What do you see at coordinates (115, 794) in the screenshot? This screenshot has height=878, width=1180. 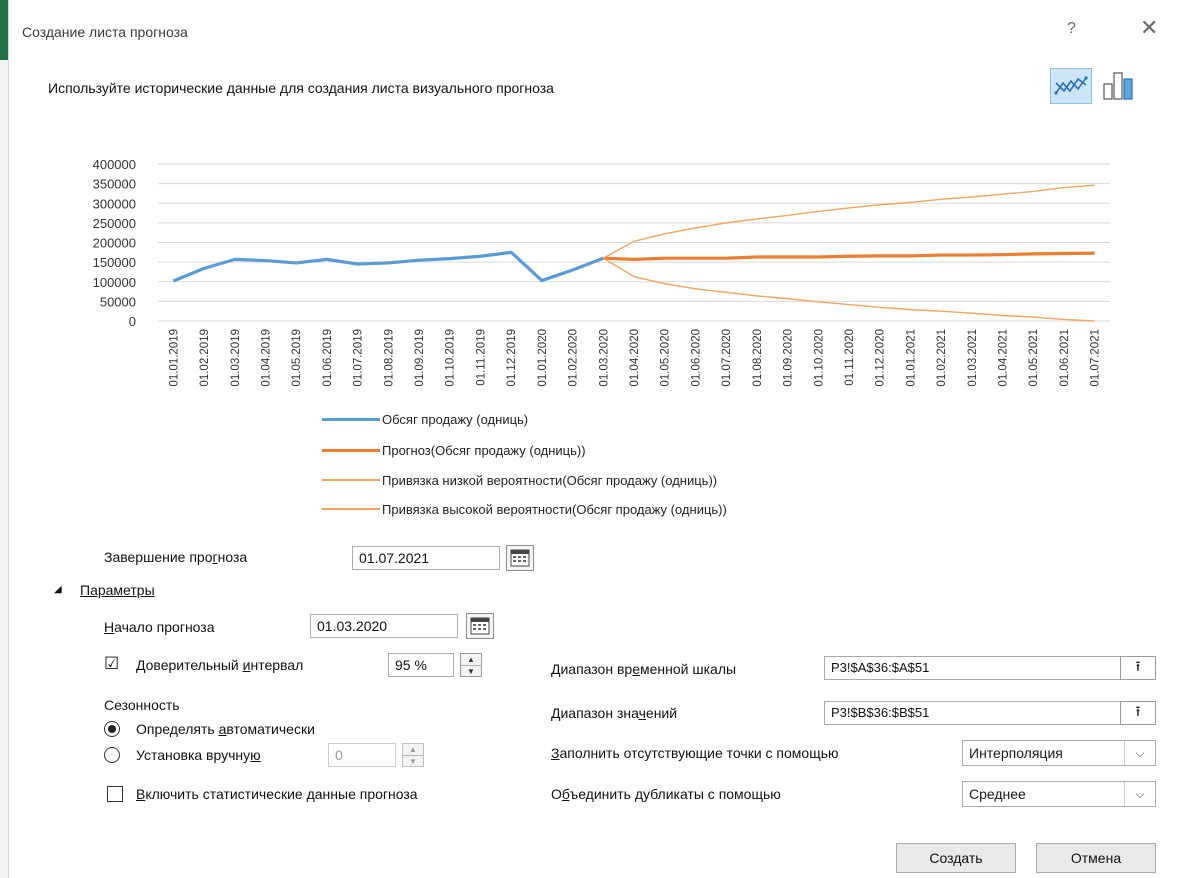 I see `include-statistics-checkbox` at bounding box center [115, 794].